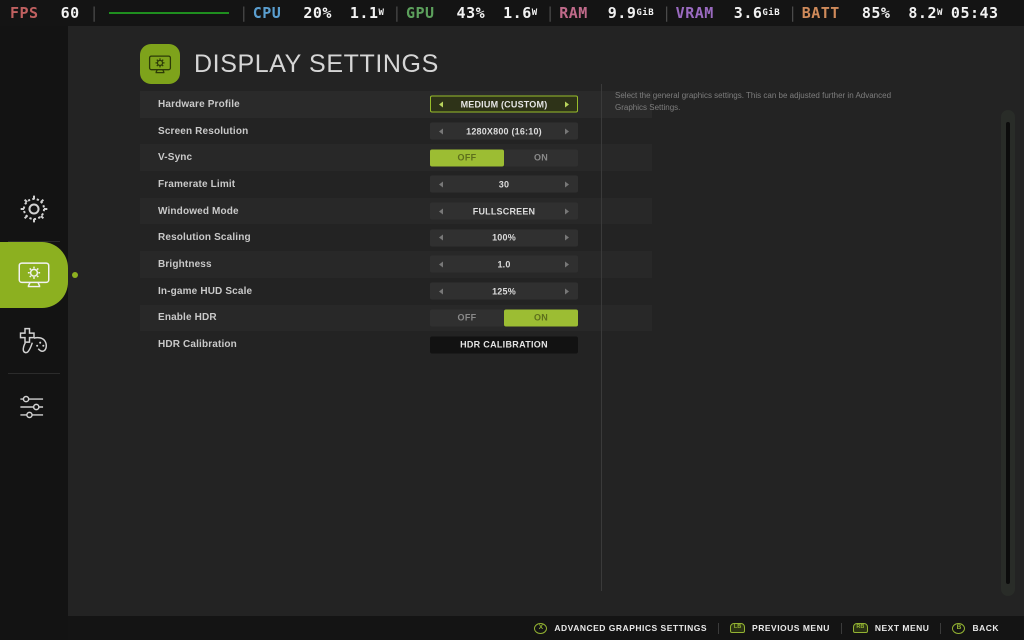  I want to click on settings-row-control: 1.0, so click(504, 264).